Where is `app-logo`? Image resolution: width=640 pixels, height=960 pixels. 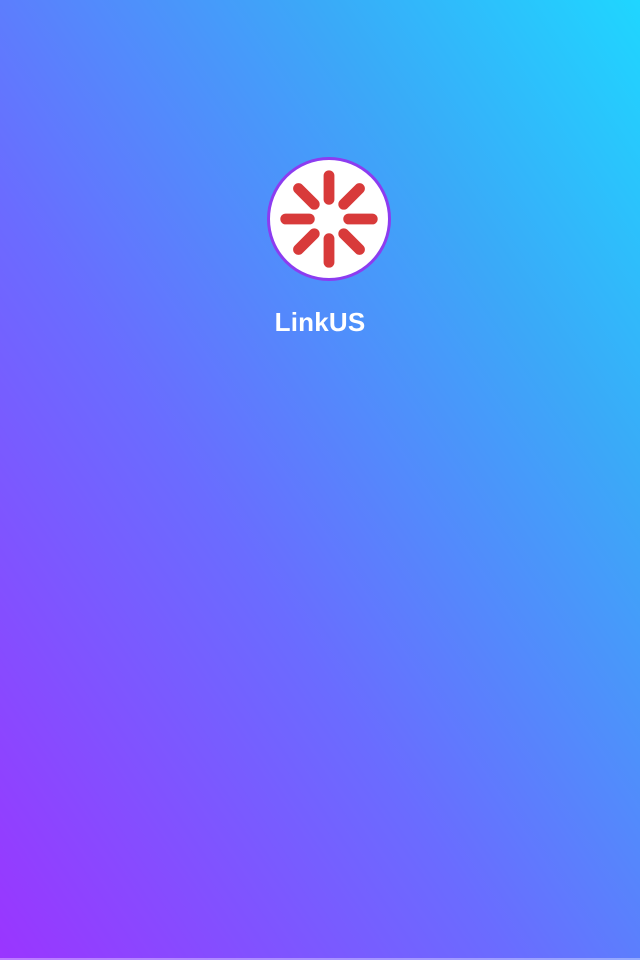
app-logo is located at coordinates (329, 219).